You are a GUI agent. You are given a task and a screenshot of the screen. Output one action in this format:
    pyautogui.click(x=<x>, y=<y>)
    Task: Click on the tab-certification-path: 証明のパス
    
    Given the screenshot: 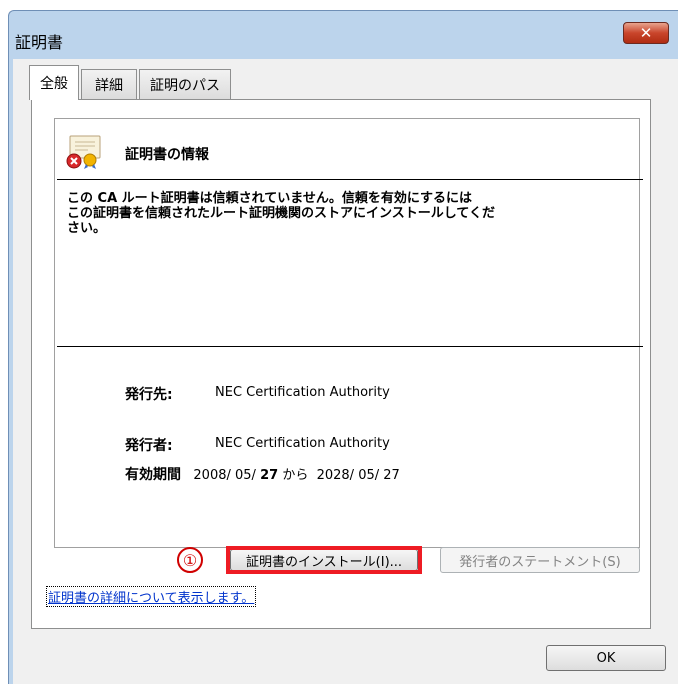 What is the action you would take?
    pyautogui.click(x=185, y=84)
    